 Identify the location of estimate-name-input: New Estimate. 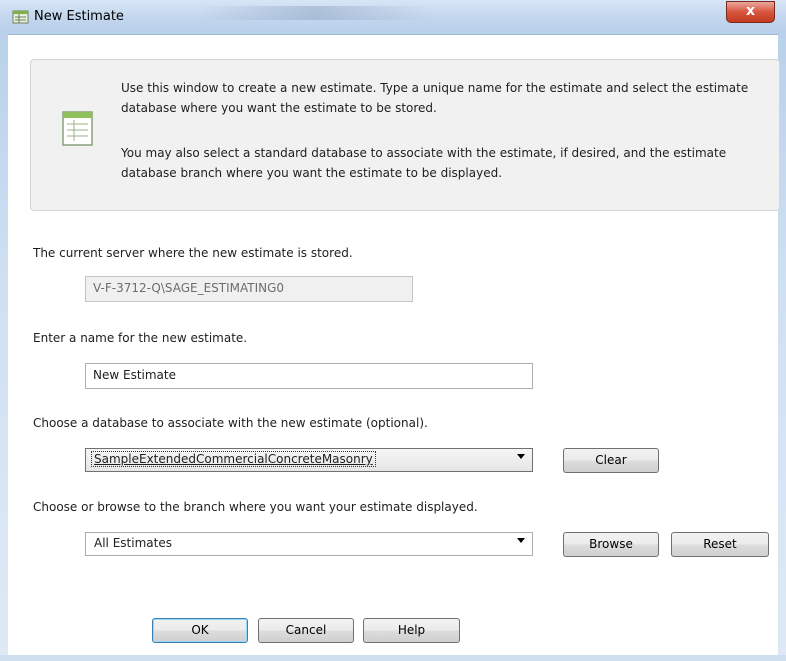
(309, 376).